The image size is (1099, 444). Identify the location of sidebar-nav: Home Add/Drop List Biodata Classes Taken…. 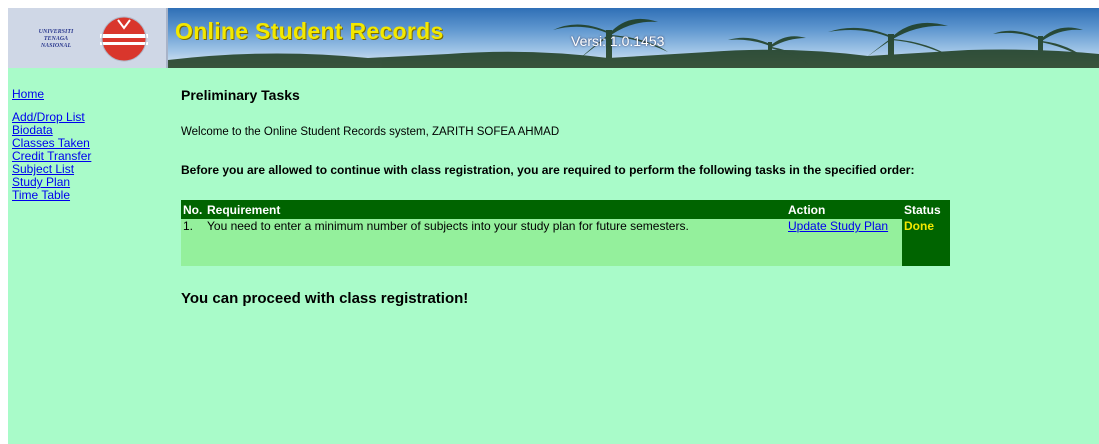
(89, 256).